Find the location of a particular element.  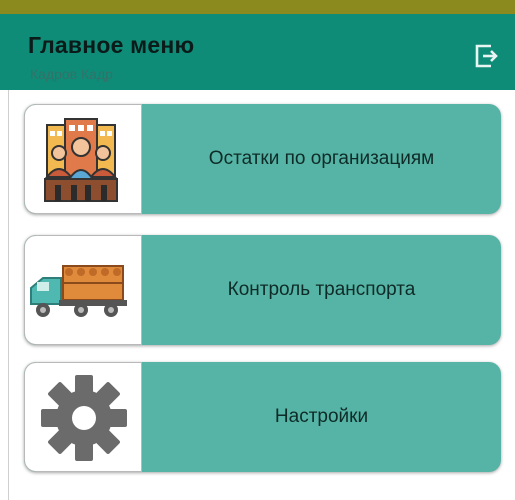

status-stripe is located at coordinates (257, 7).